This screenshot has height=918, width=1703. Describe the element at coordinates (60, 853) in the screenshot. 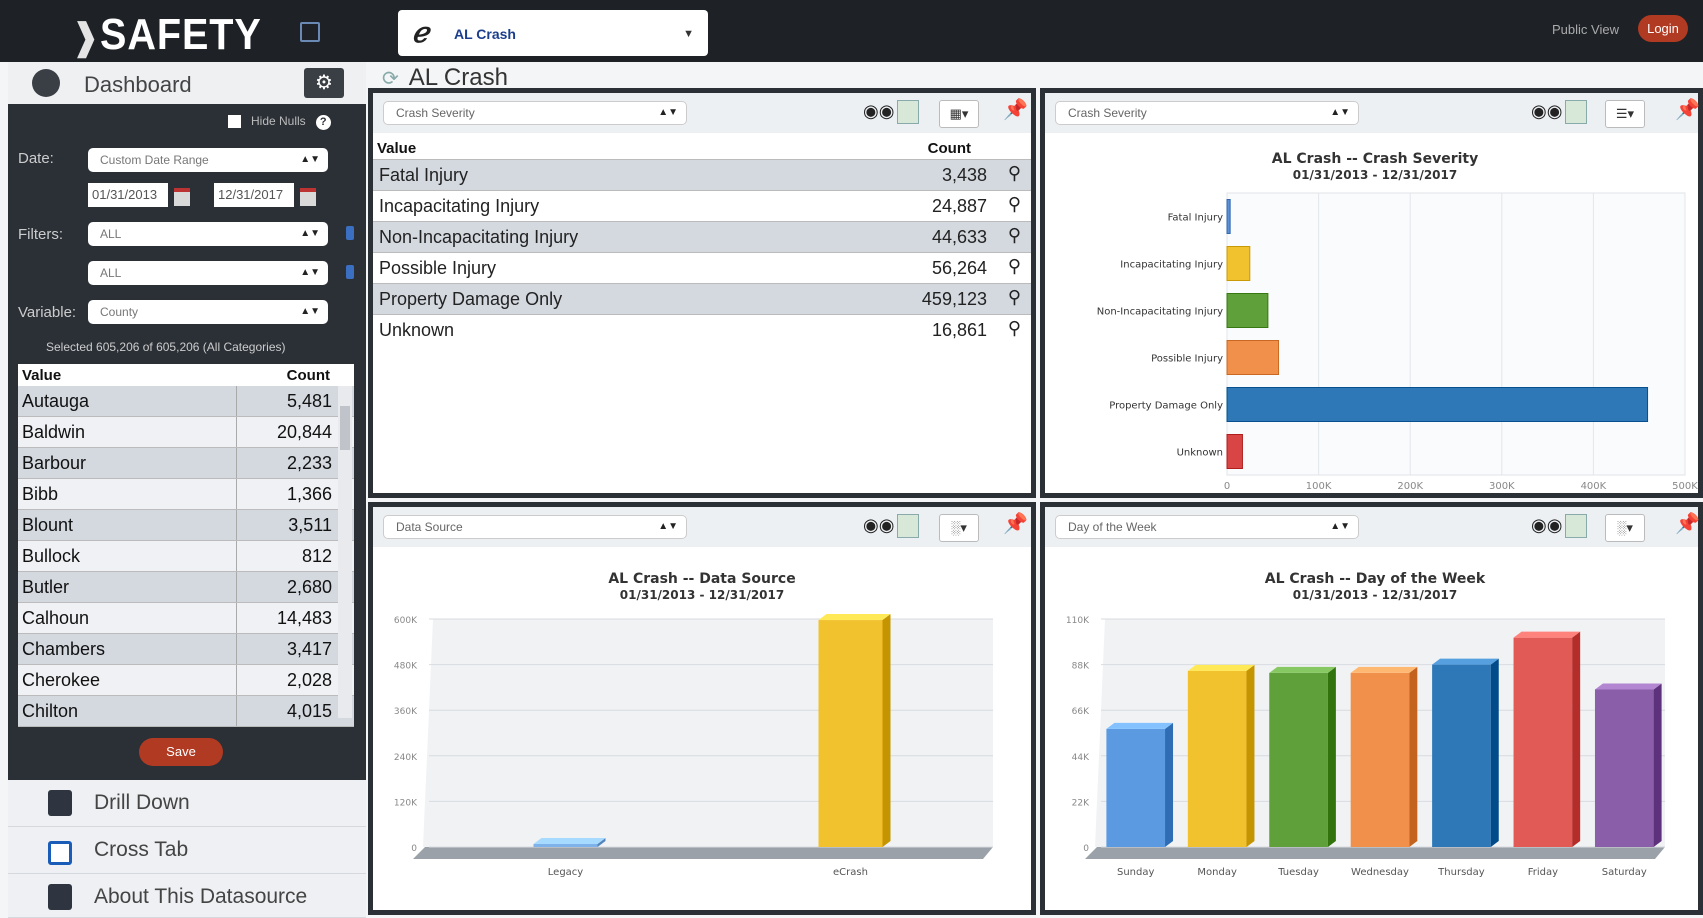

I see `cross-tab-icon` at that location.